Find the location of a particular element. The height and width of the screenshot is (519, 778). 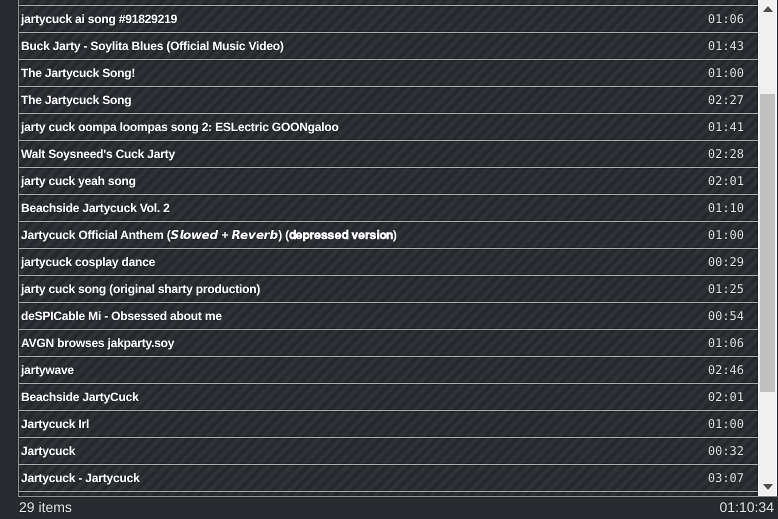

song-title: Jartycuck Irl is located at coordinates (55, 424).